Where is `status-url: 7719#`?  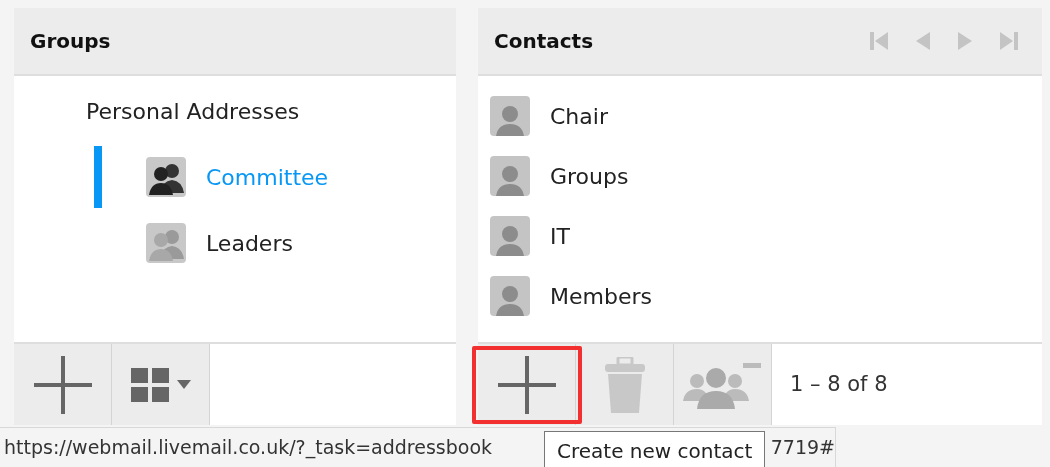
status-url: 7719# is located at coordinates (802, 448).